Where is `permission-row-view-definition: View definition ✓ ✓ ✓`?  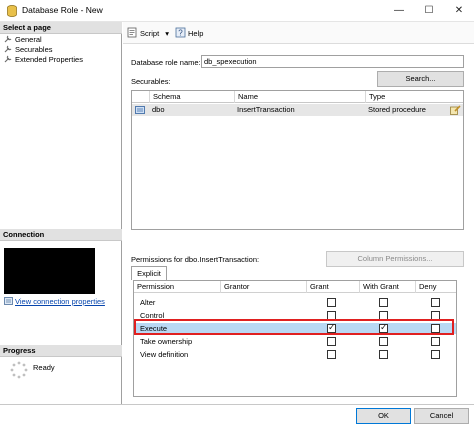
permission-row-view-definition: View definition ✓ ✓ ✓ is located at coordinates (295, 354).